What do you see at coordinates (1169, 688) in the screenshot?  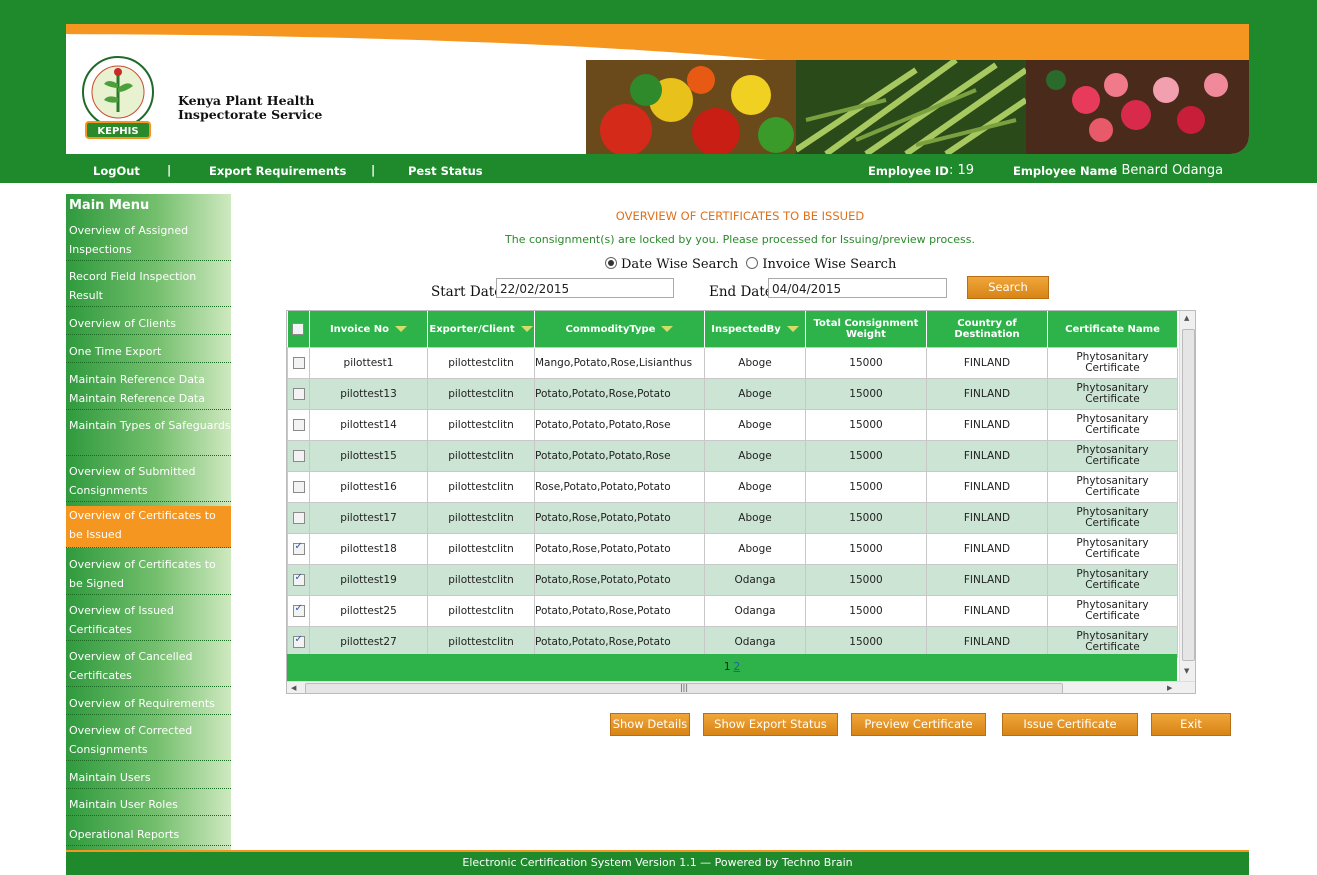 I see `scroll-right-icon: ▶` at bounding box center [1169, 688].